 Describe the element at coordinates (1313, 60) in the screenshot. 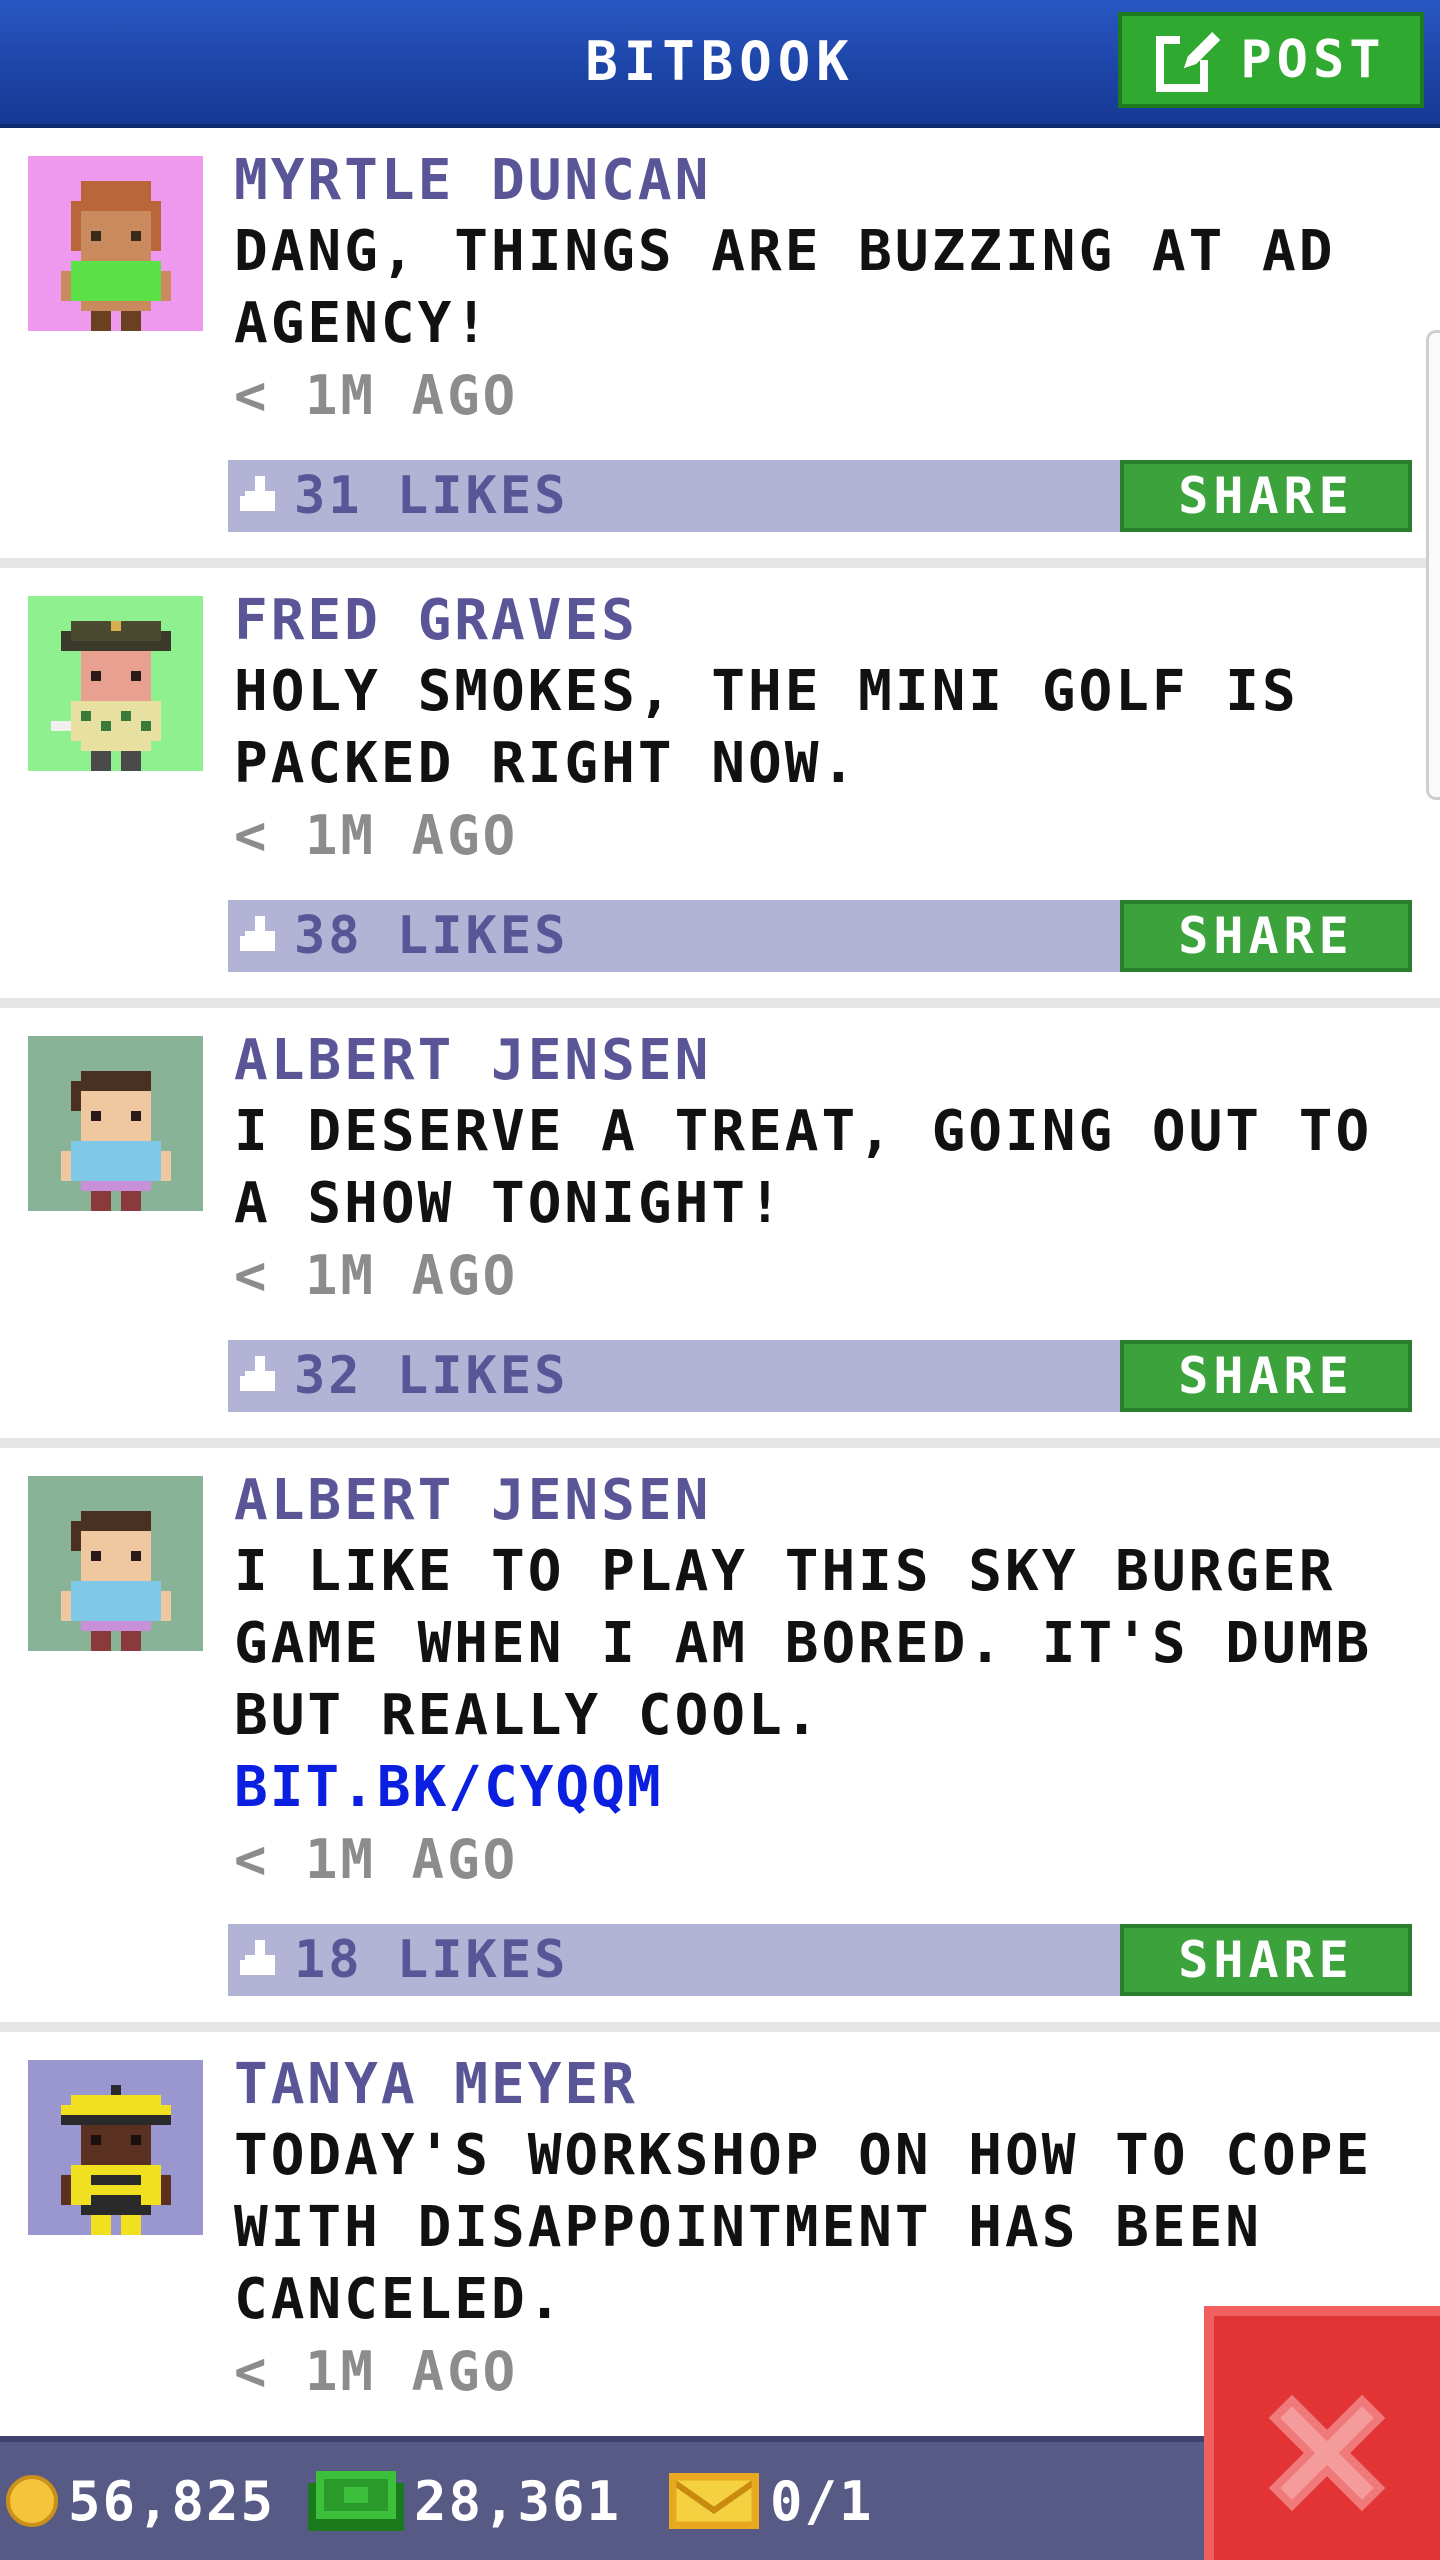

I see `post-button-label: POST` at that location.